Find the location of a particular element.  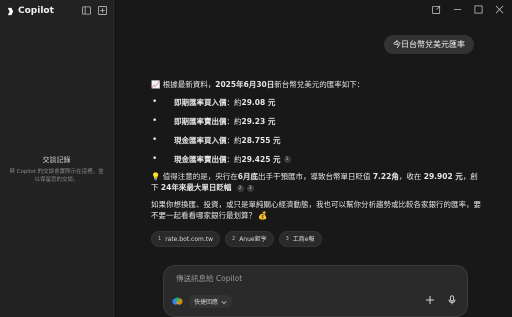

lightbulb-emoji-icon: 💡 is located at coordinates (156, 176).